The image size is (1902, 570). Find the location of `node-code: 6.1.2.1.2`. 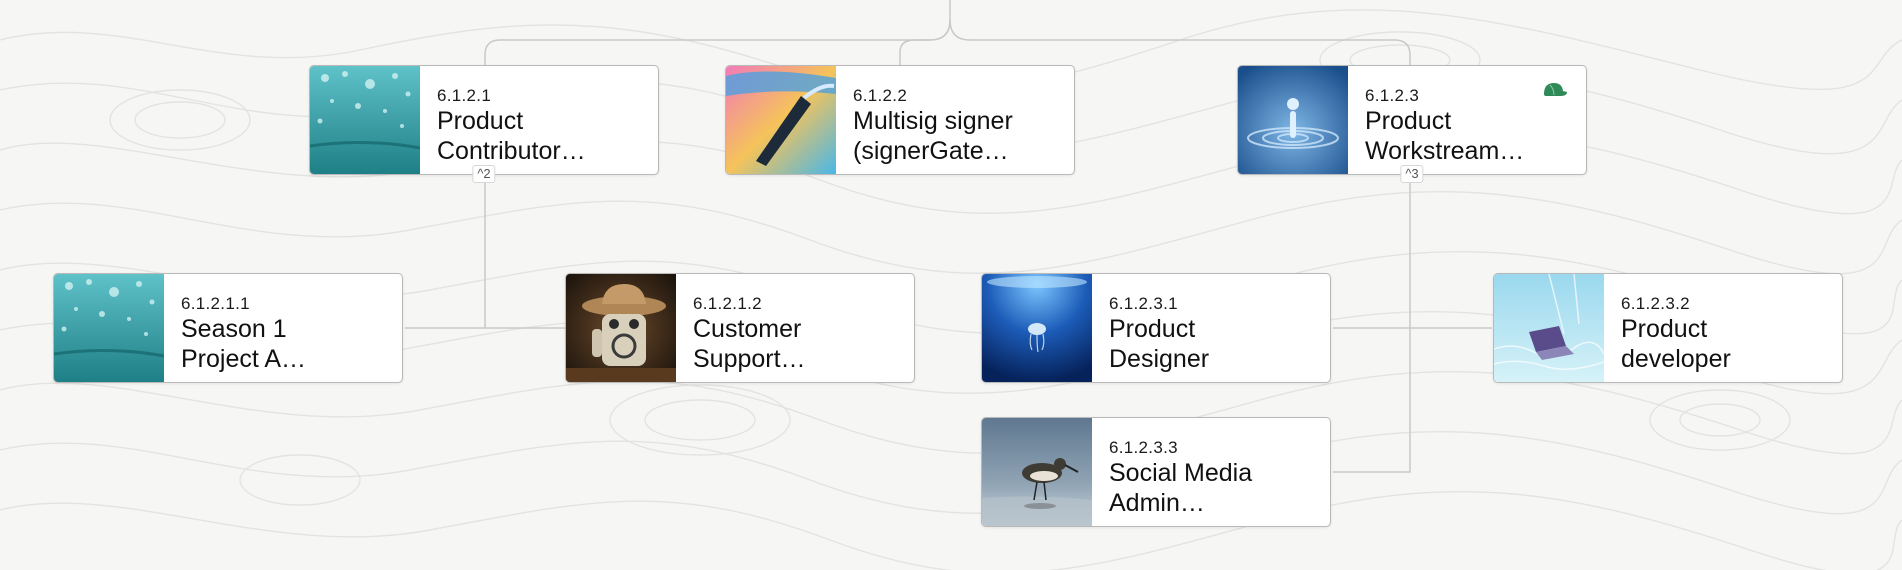

node-code: 6.1.2.1.2 is located at coordinates (727, 303).